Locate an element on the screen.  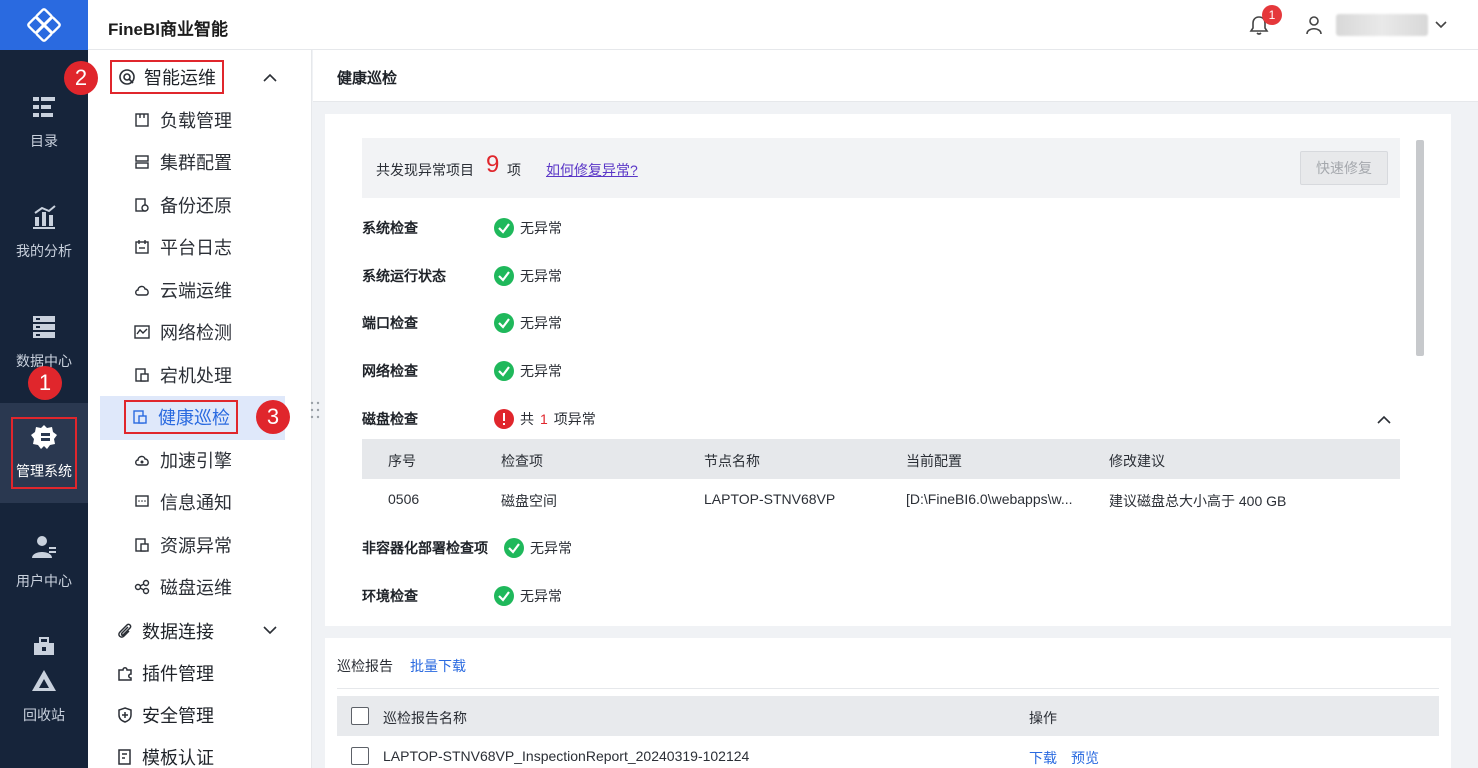
sidebar-item-downtime-handling: 宕机处理 is located at coordinates (183, 375).